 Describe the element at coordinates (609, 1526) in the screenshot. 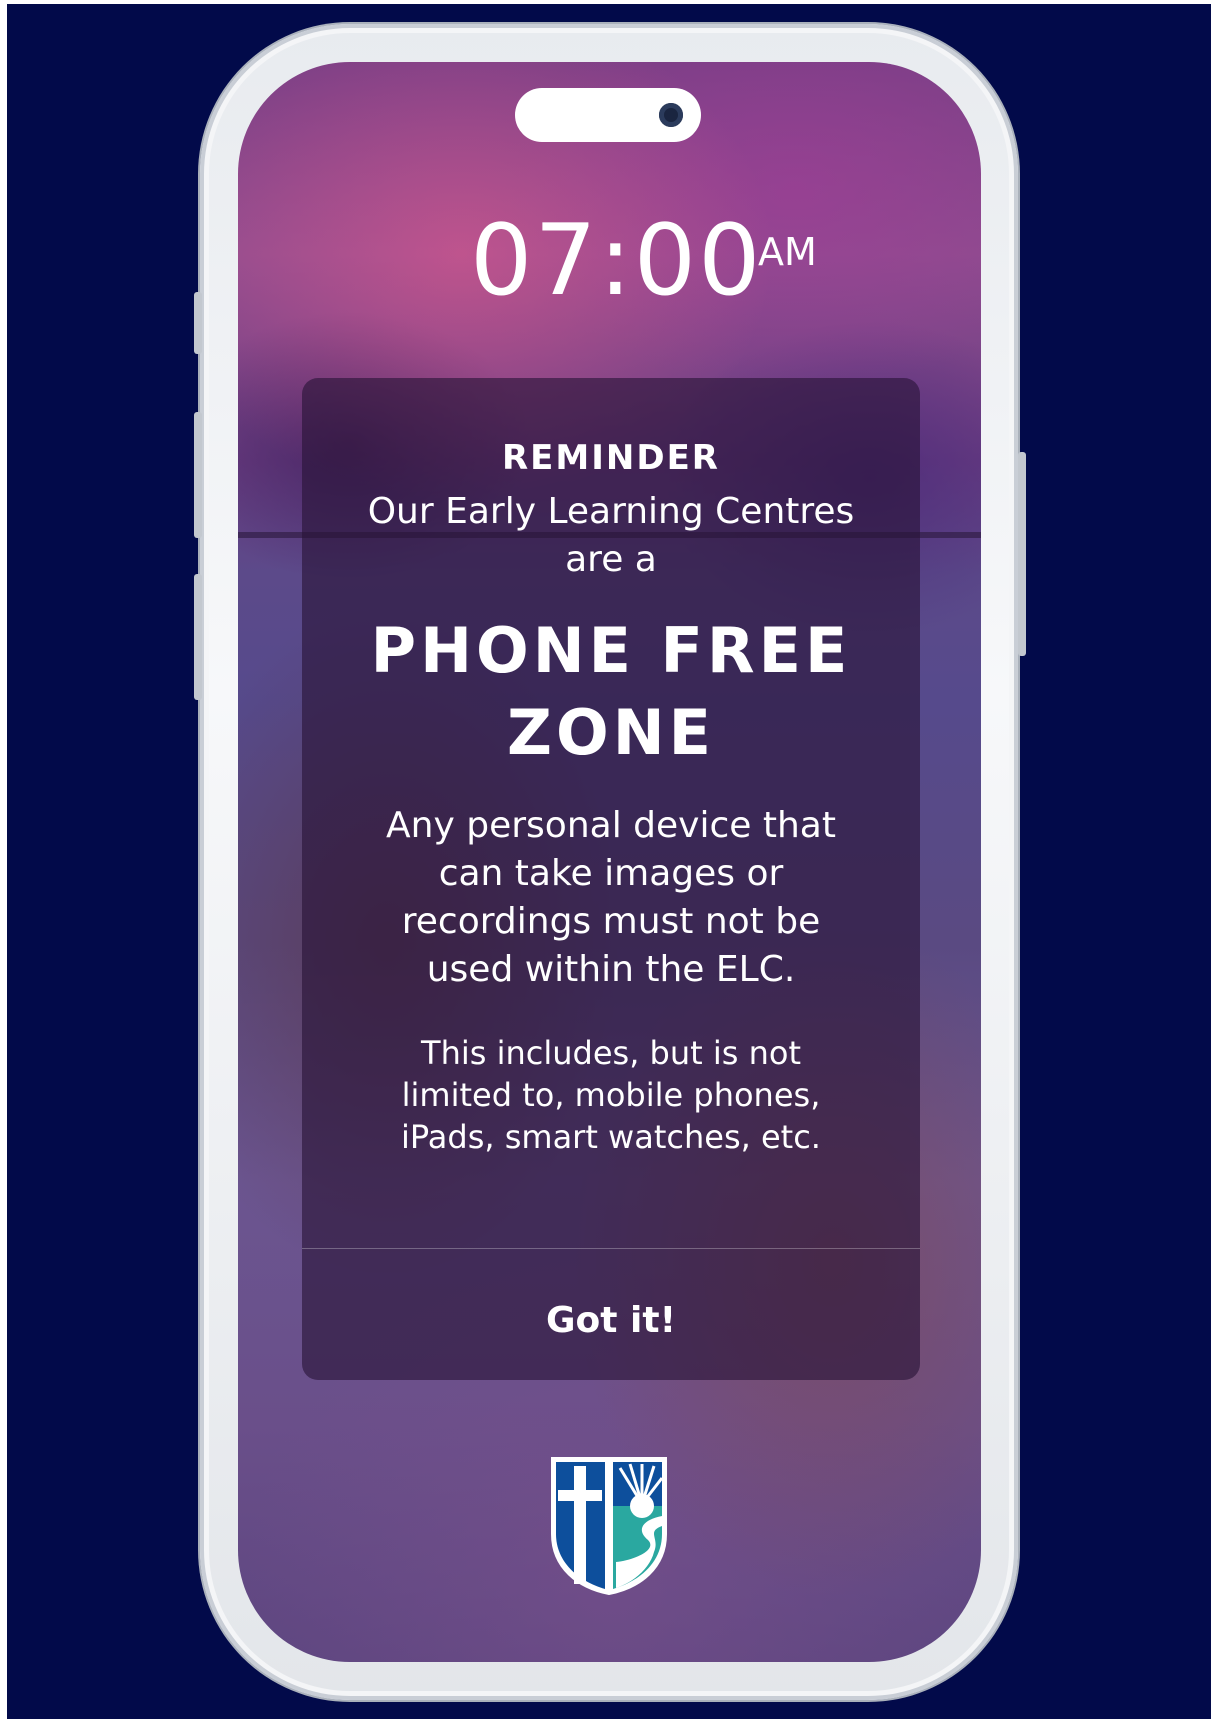

I see `school-crest-icon` at that location.